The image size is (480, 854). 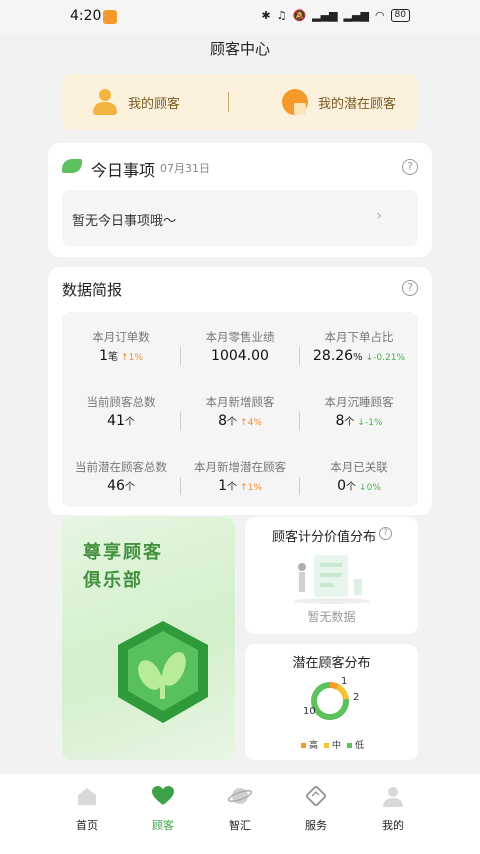 What do you see at coordinates (87, 808) in the screenshot?
I see `tab-home: 首页` at bounding box center [87, 808].